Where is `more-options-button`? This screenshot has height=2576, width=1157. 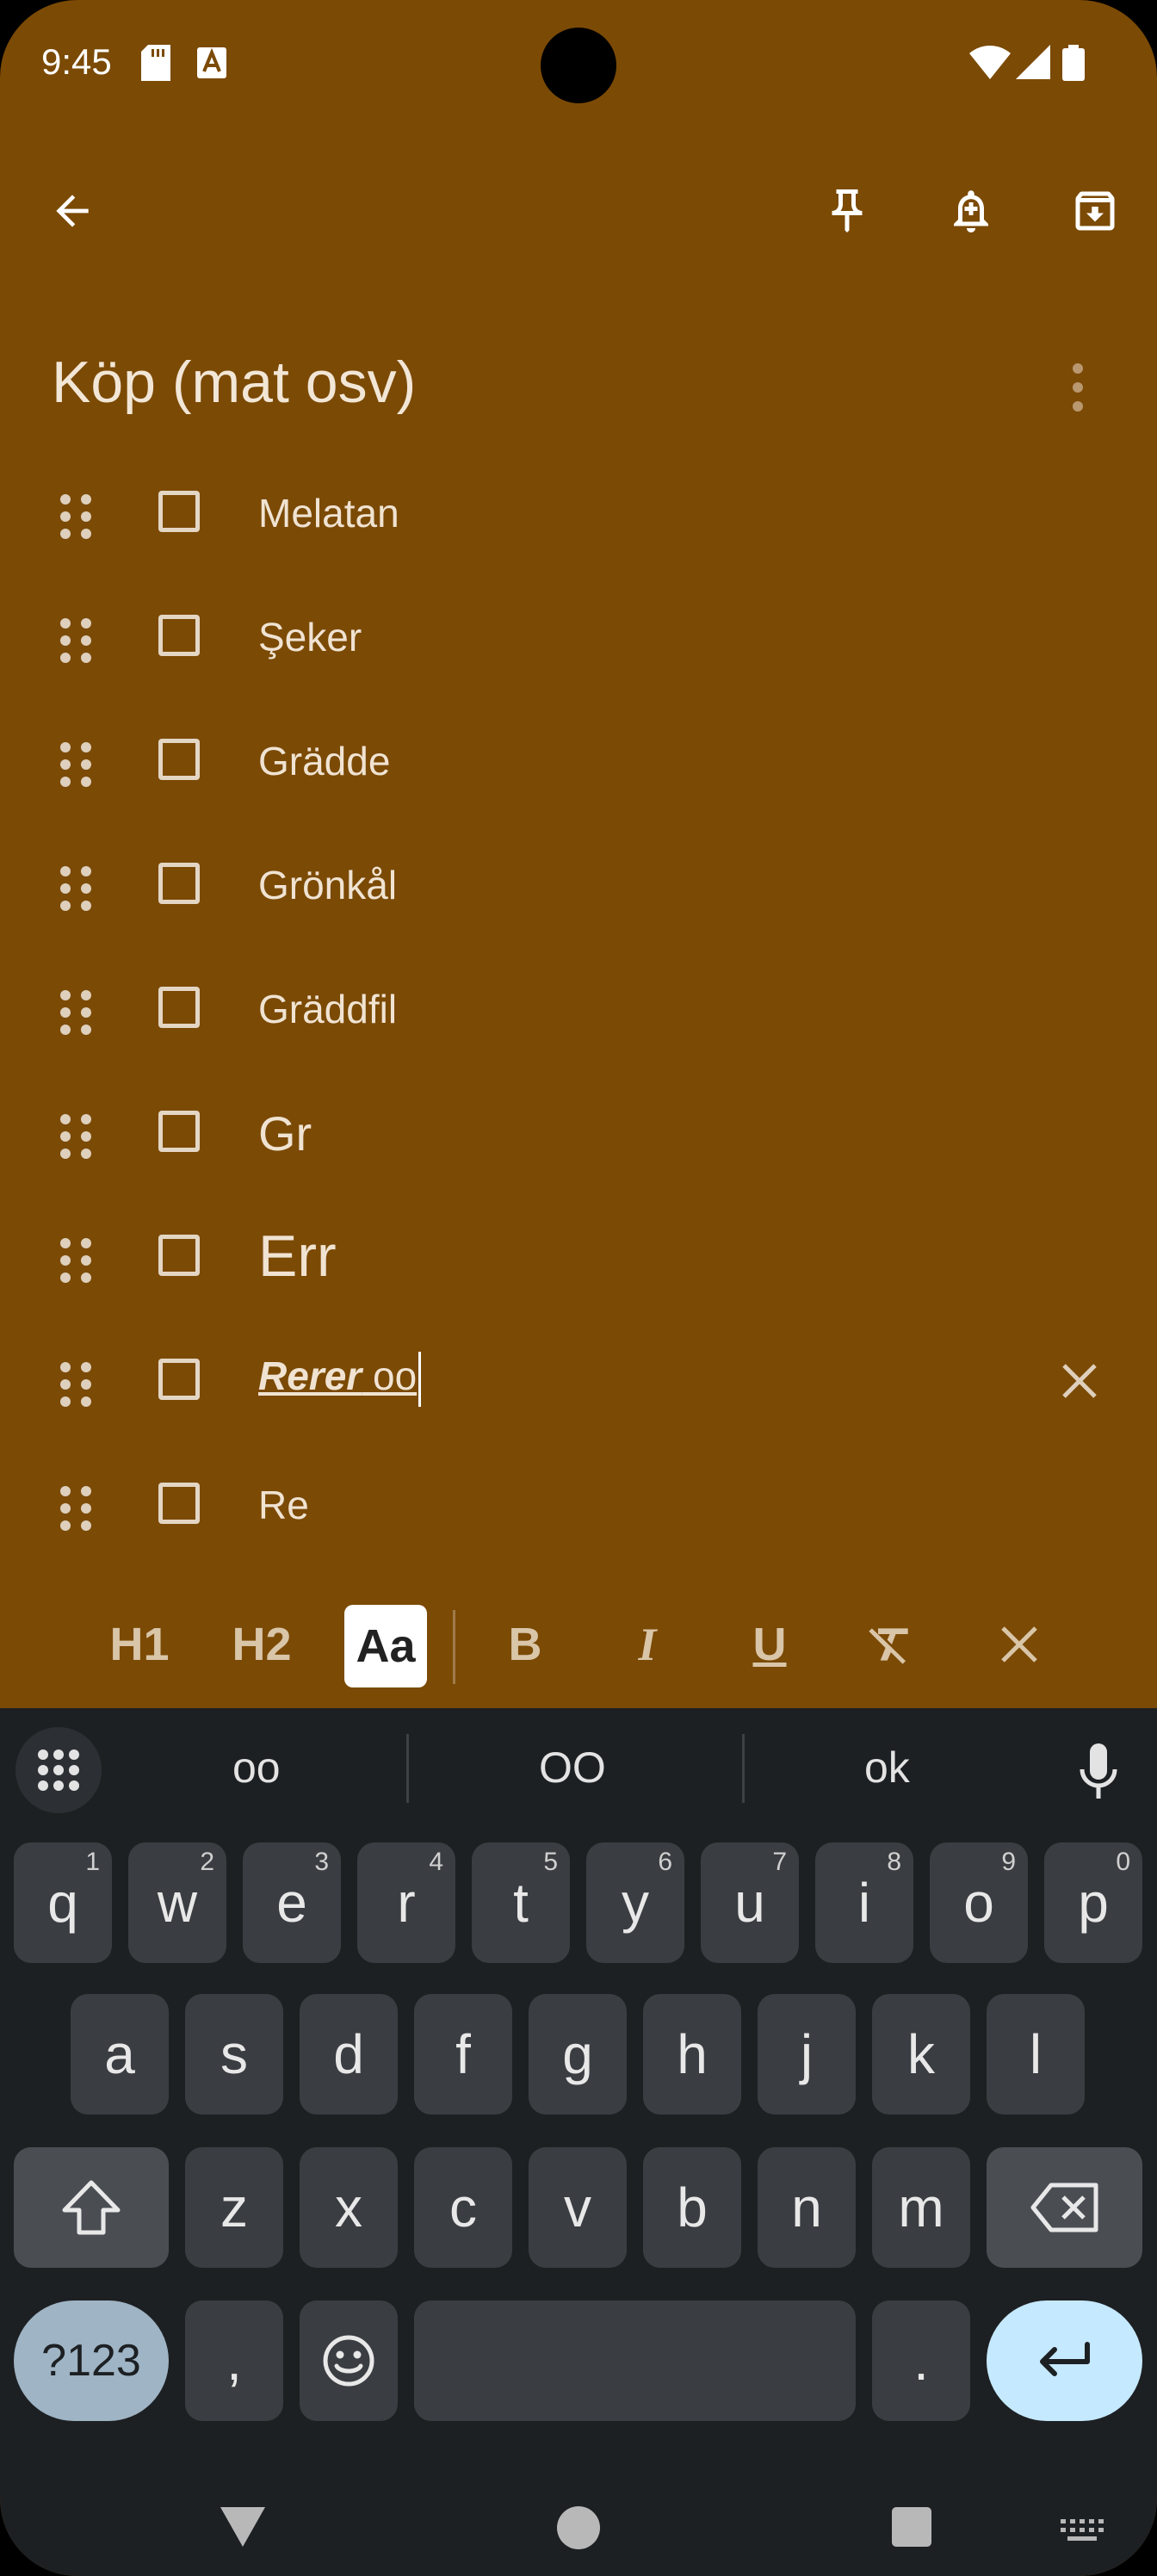
more-options-button is located at coordinates (1078, 388).